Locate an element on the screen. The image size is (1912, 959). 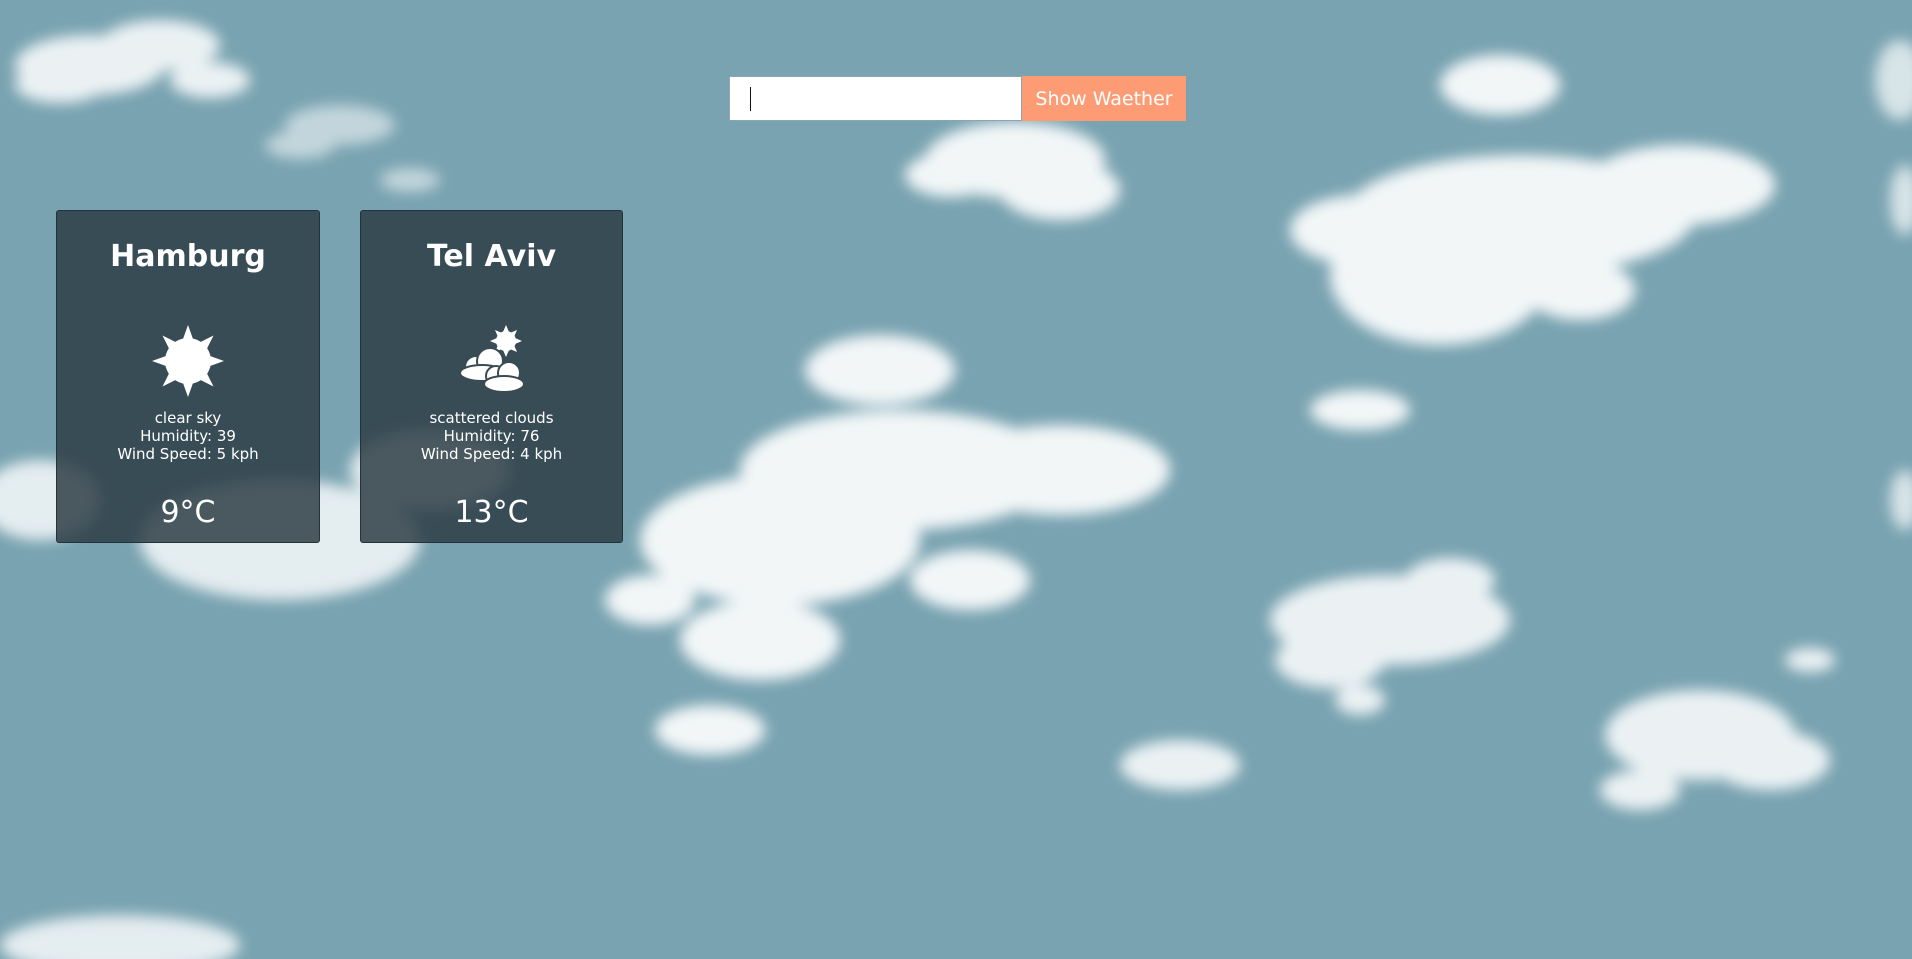
humidity-value: Humidity: 76 is located at coordinates (491, 436).